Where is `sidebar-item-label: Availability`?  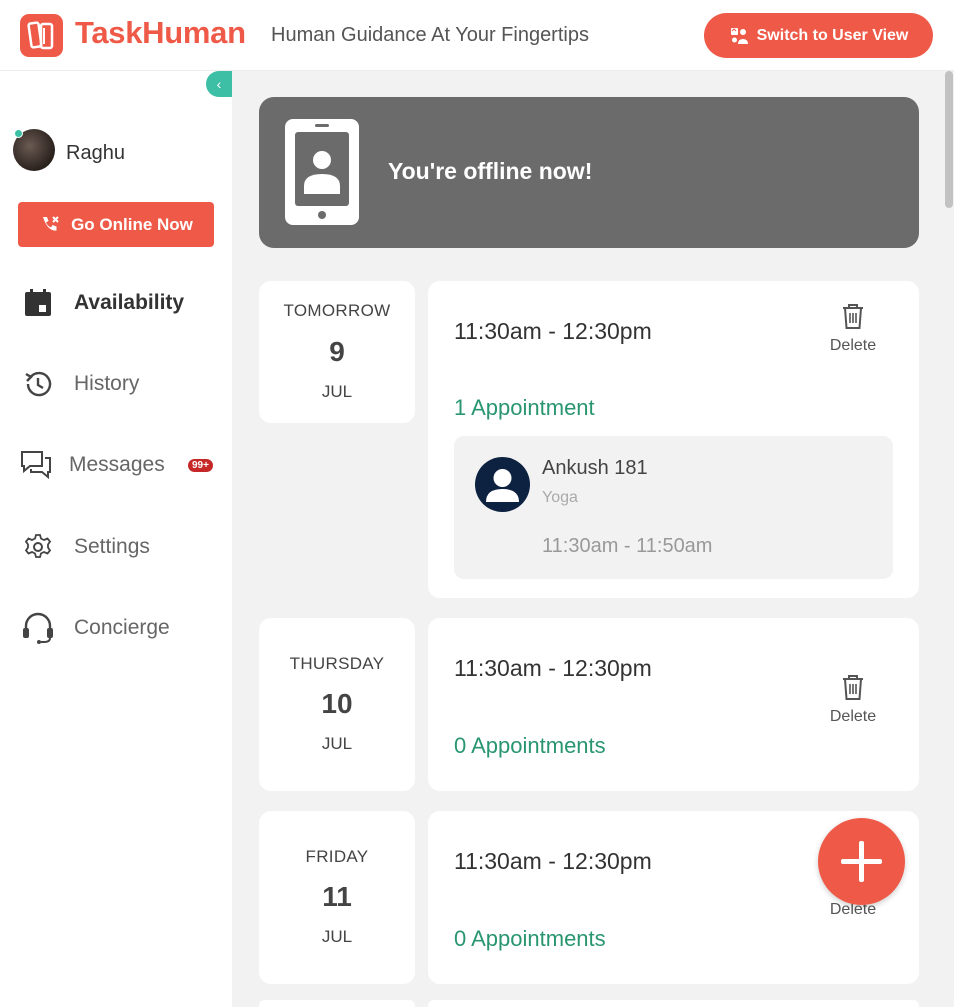
sidebar-item-label: Availability is located at coordinates (129, 302).